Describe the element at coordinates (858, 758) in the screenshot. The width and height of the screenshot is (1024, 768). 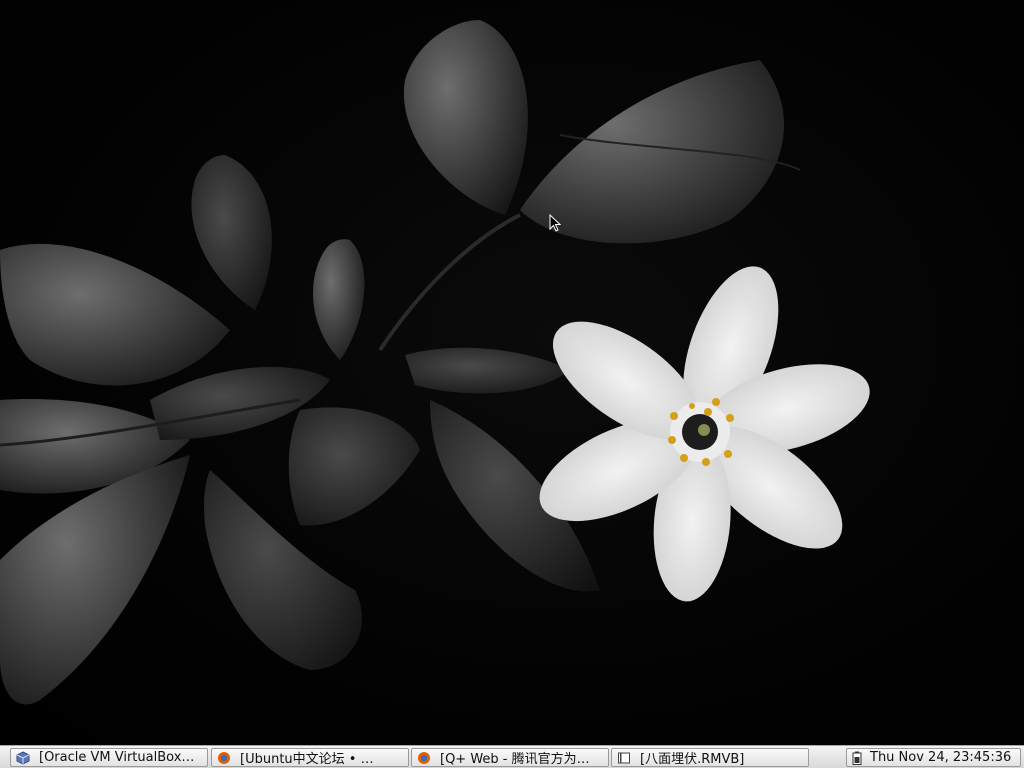
I see `battery-icon` at that location.